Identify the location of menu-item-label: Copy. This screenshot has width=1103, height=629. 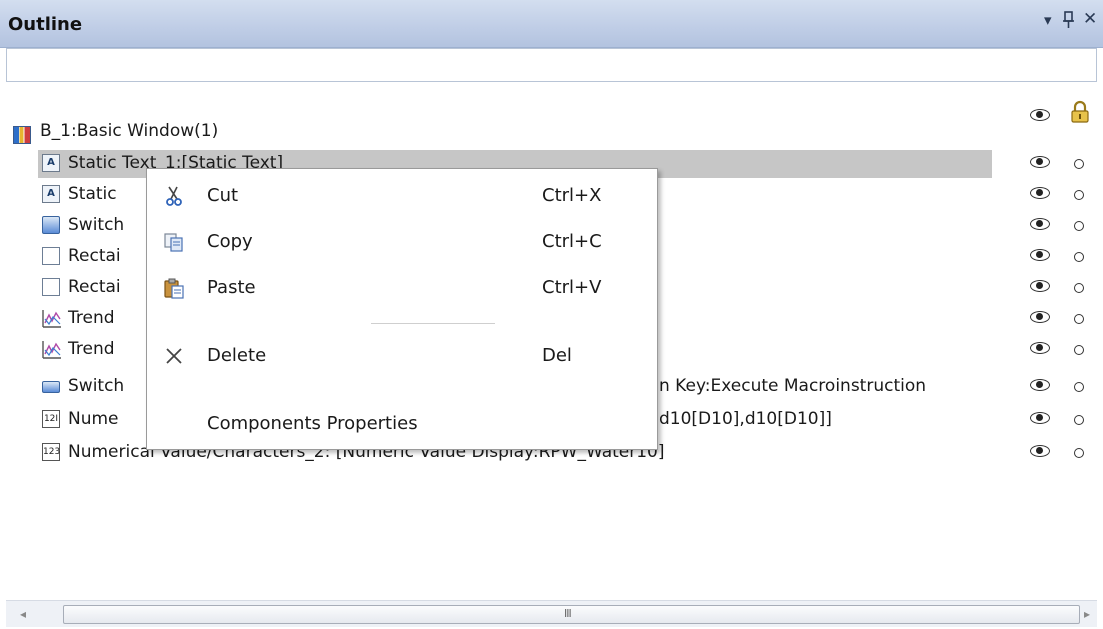
(230, 241).